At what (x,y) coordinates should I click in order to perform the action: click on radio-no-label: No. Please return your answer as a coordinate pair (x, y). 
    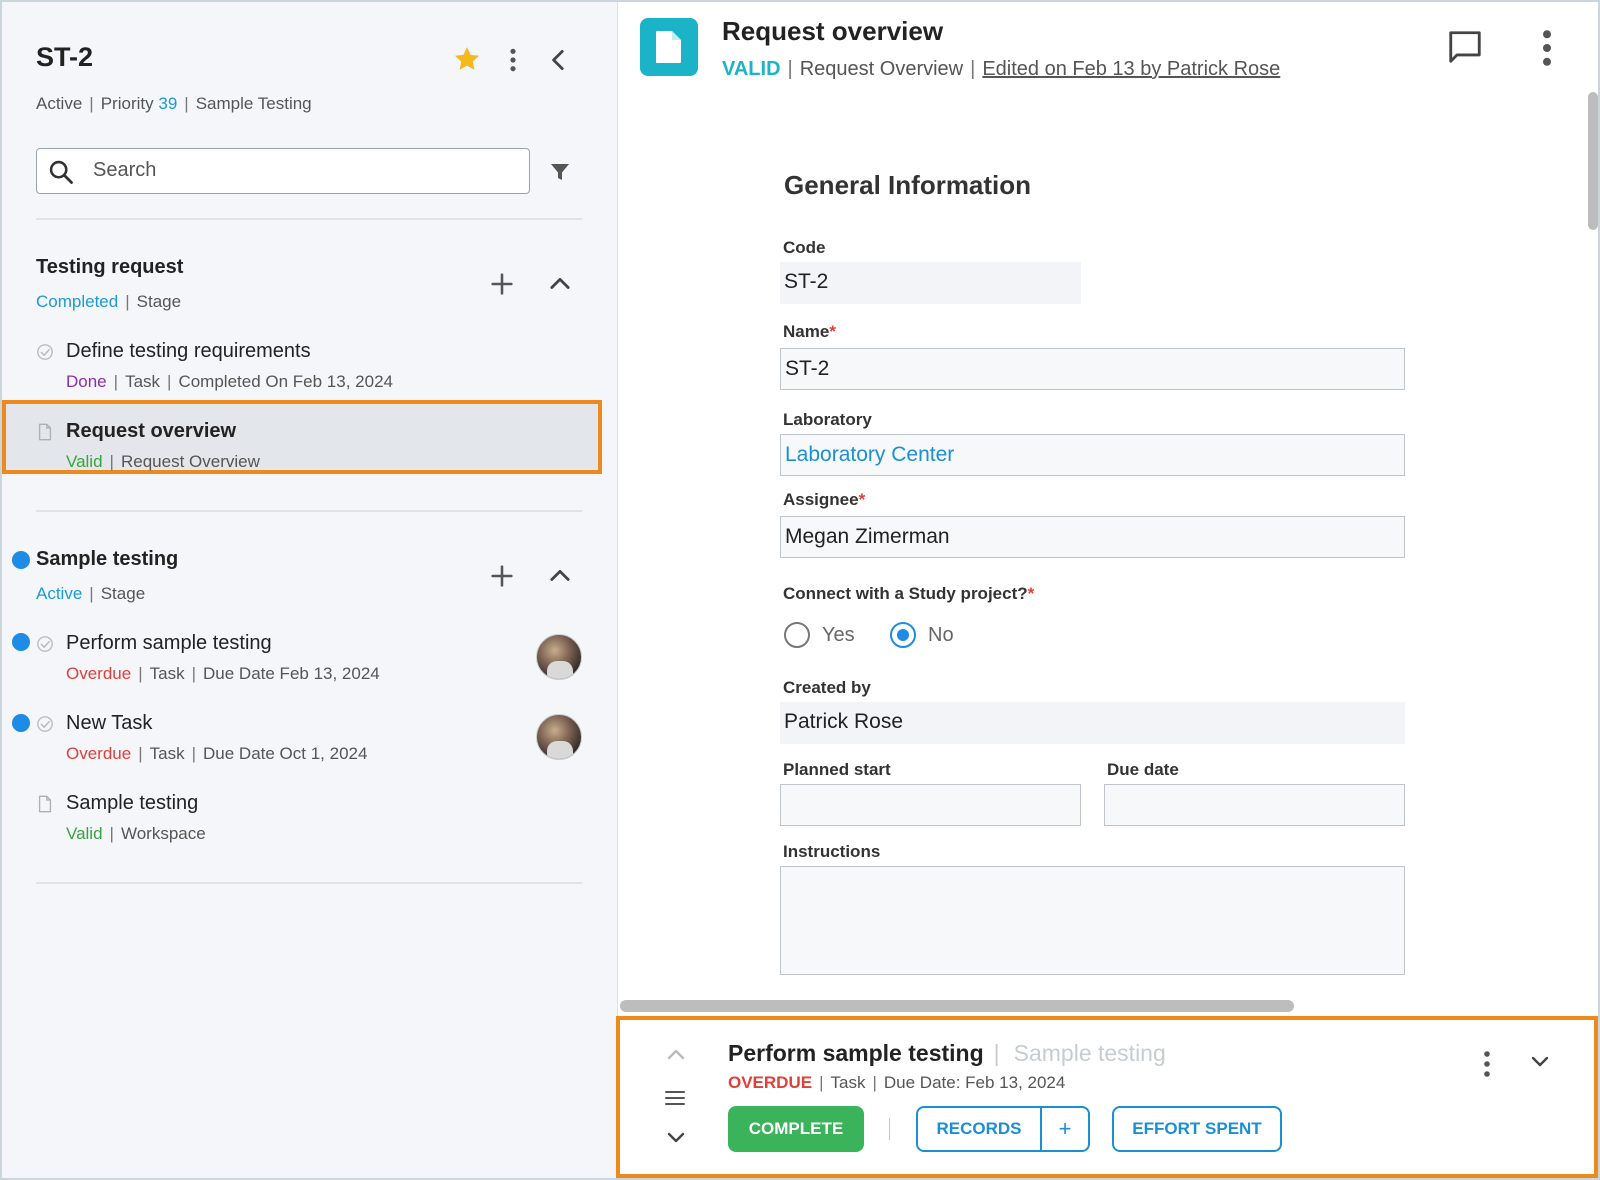
    Looking at the image, I should click on (941, 635).